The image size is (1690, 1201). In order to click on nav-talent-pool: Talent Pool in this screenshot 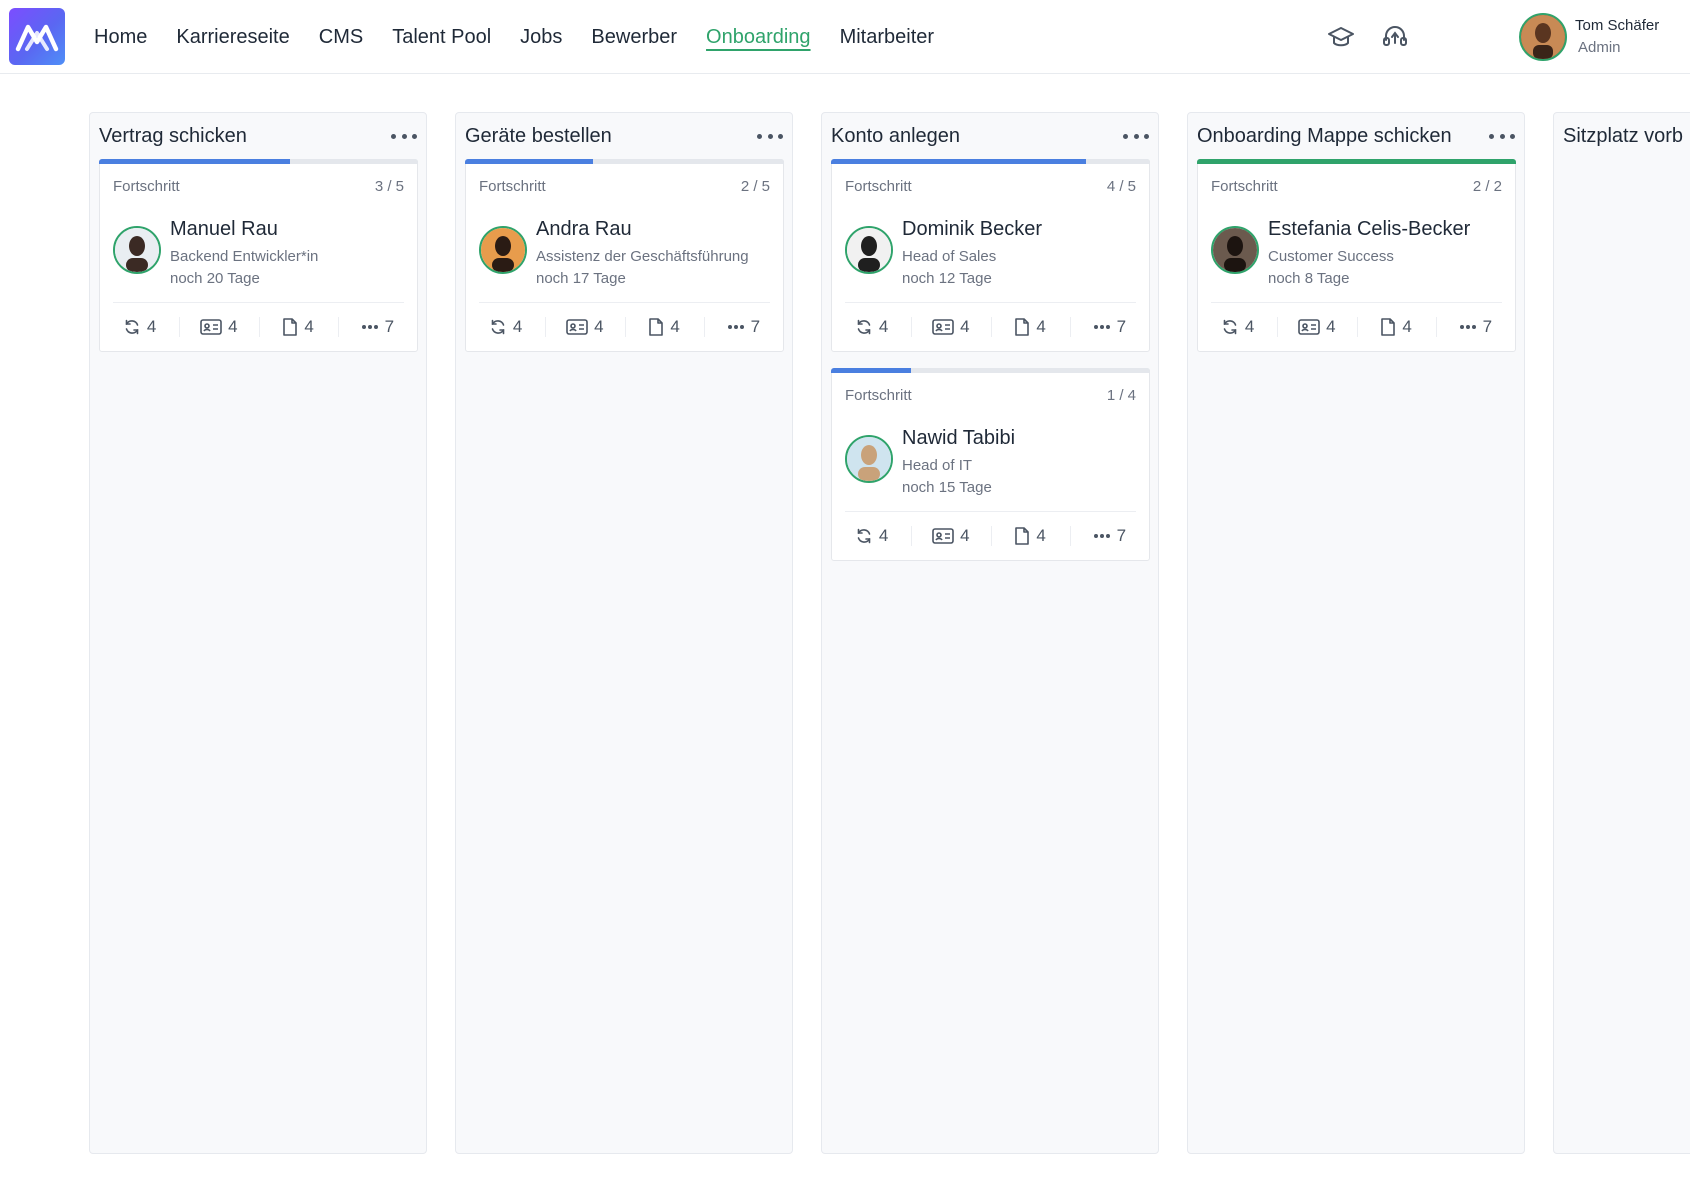, I will do `click(441, 37)`.